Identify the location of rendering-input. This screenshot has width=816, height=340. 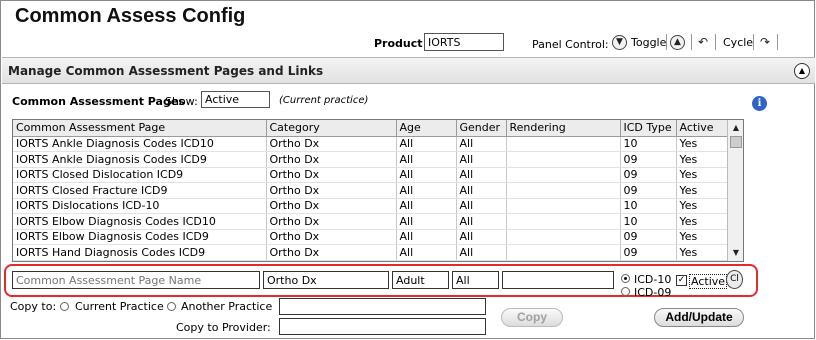
(558, 280).